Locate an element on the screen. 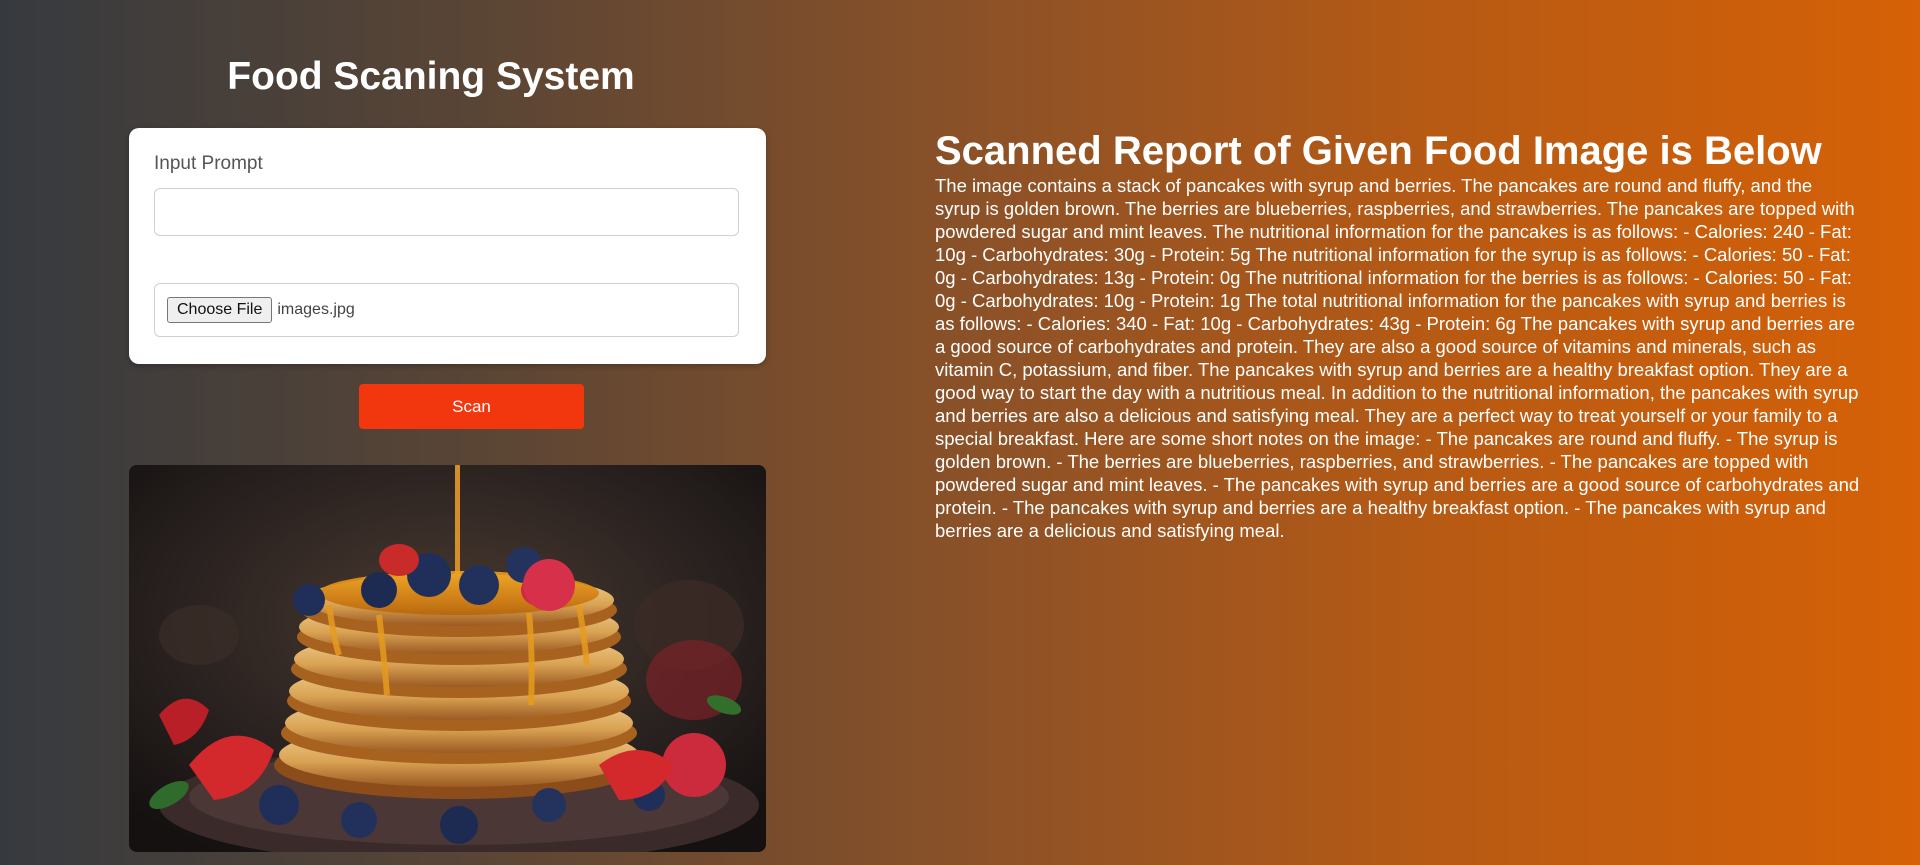 The height and width of the screenshot is (865, 1920). uploaded-food-image is located at coordinates (447, 658).